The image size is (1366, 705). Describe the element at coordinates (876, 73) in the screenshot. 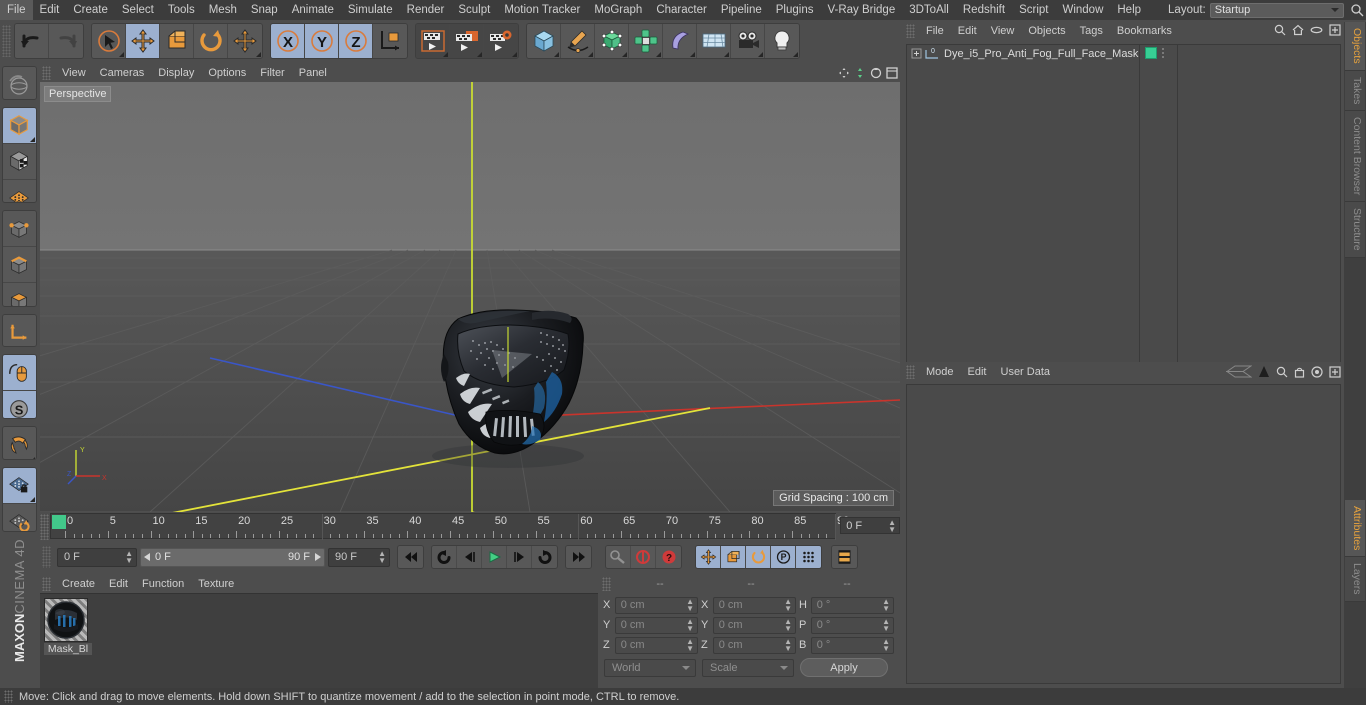

I see `rotate-view-icon` at that location.